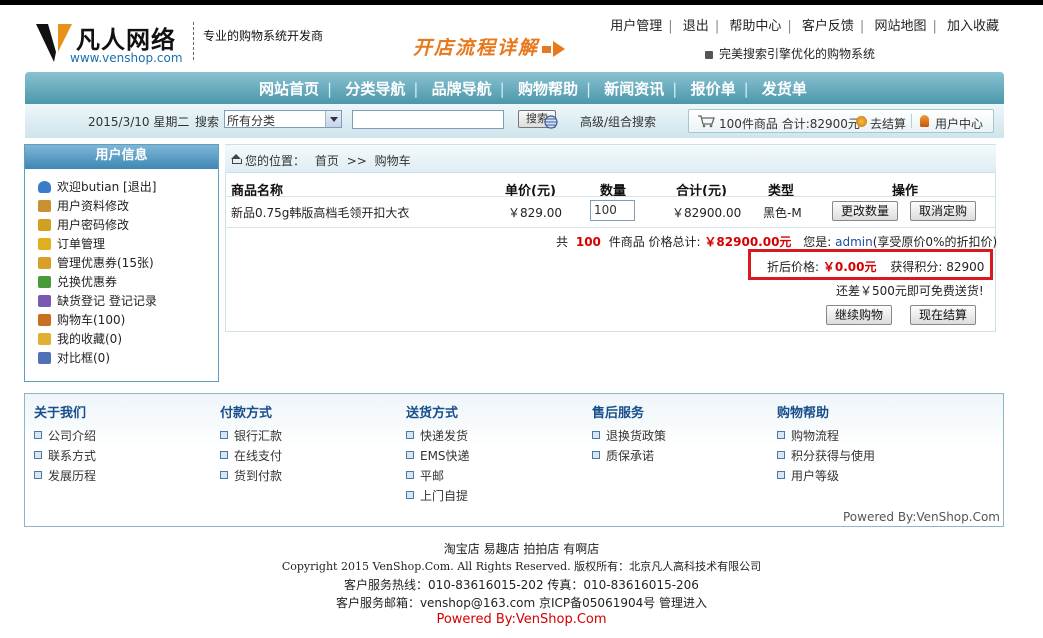  I want to click on footer-col-shopping-help: 购物帮助 购物流程 积分获得与使用 用户等级, so click(826, 444).